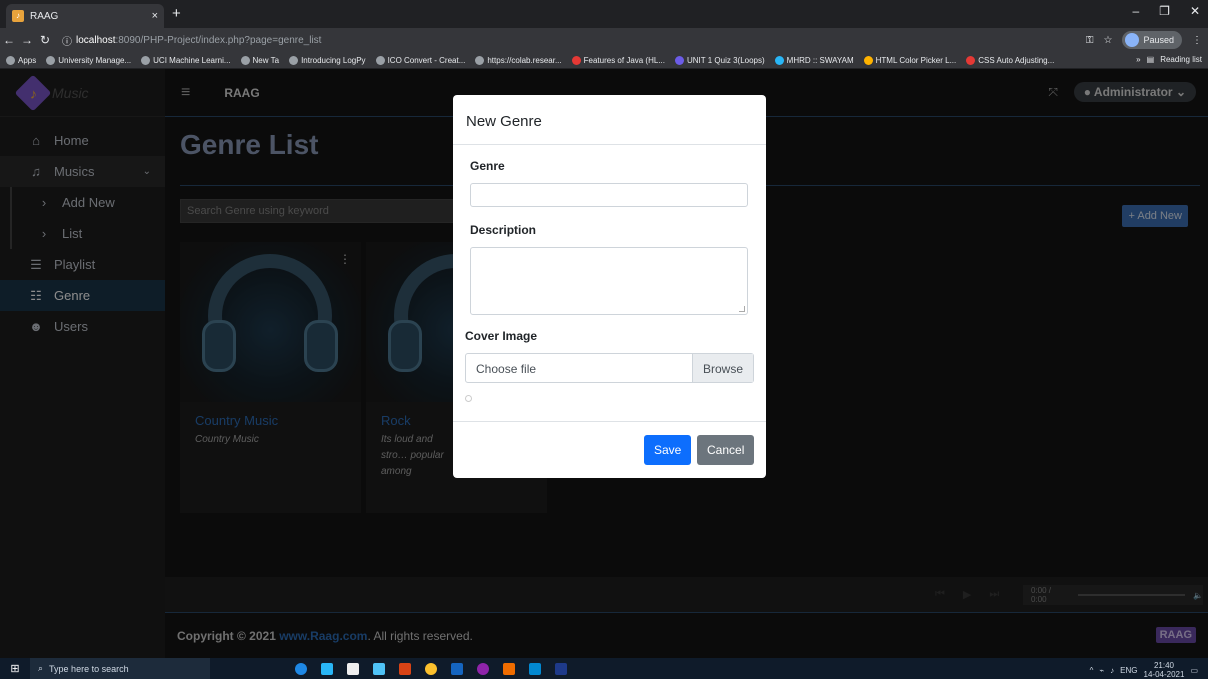 The height and width of the screenshot is (679, 1208). I want to click on description-textarea, so click(609, 281).